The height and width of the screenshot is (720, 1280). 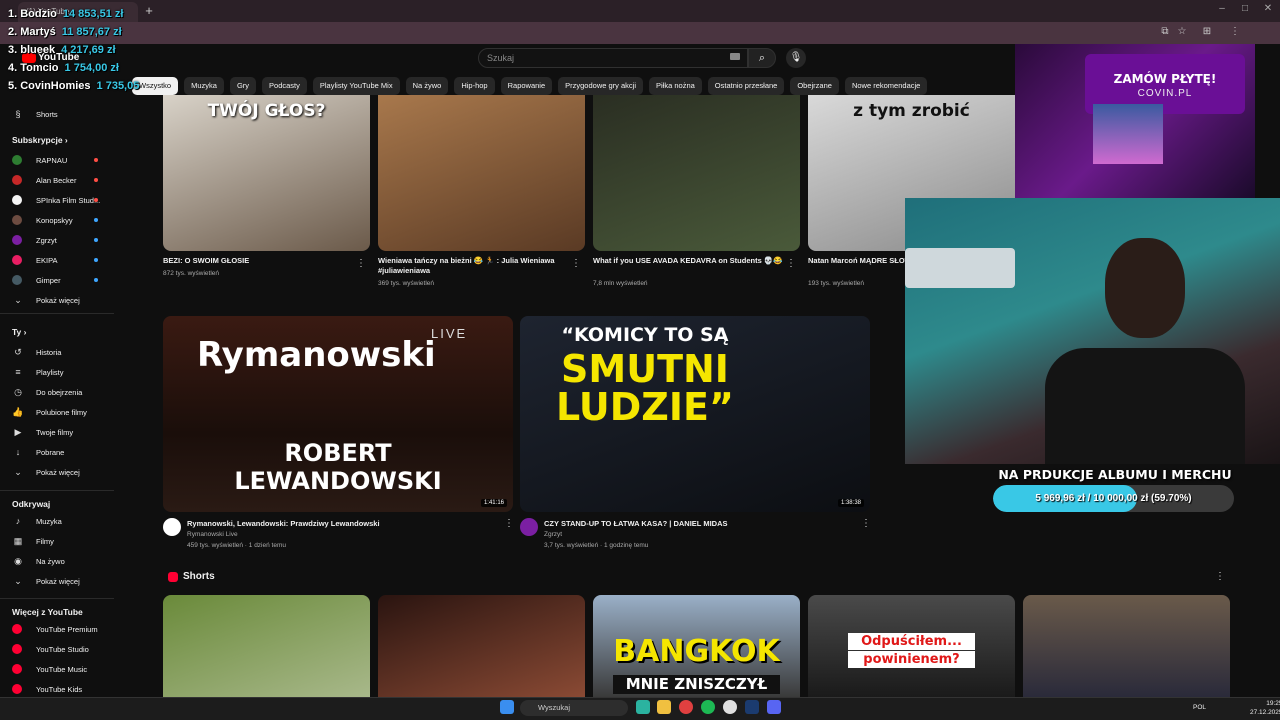 I want to click on sidebar-item-subscription: Zgrzyt, so click(x=34, y=240).